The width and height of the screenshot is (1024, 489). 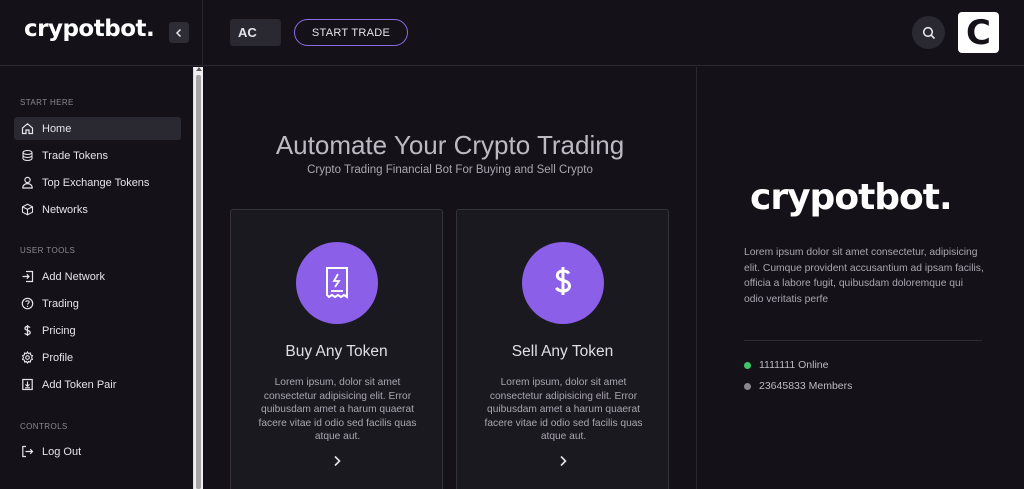 What do you see at coordinates (75, 155) in the screenshot?
I see `sidebar-item-label: Trade Tokens` at bounding box center [75, 155].